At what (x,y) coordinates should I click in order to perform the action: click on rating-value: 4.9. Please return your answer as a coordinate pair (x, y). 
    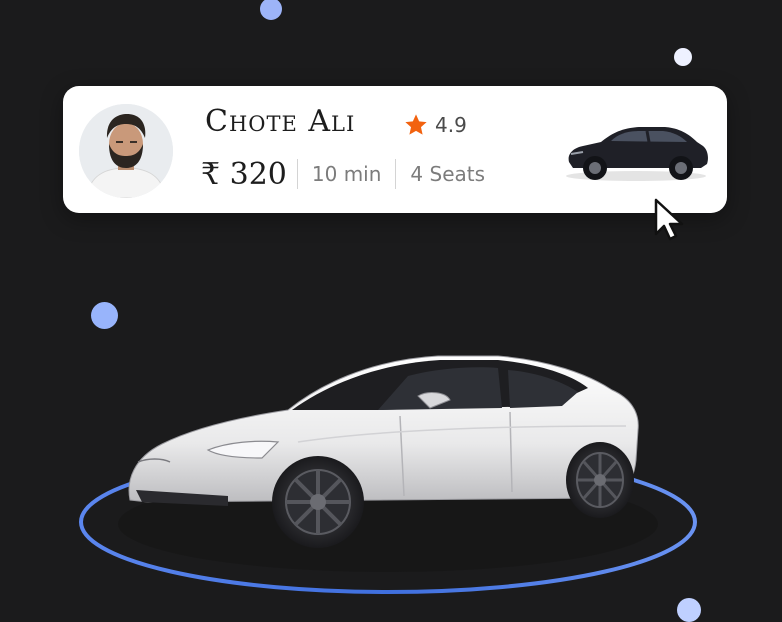
    Looking at the image, I should click on (451, 125).